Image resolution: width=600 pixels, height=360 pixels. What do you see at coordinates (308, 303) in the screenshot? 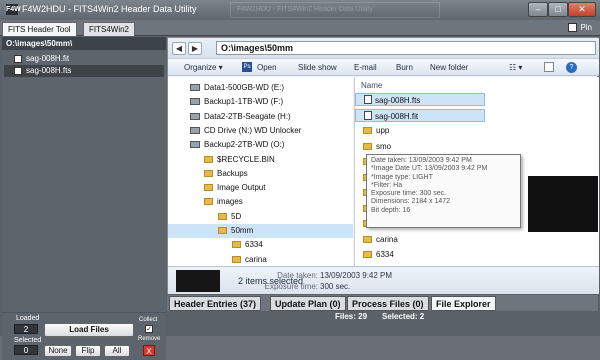
I see `tab-update-plan: Update Plan (0)` at bounding box center [308, 303].